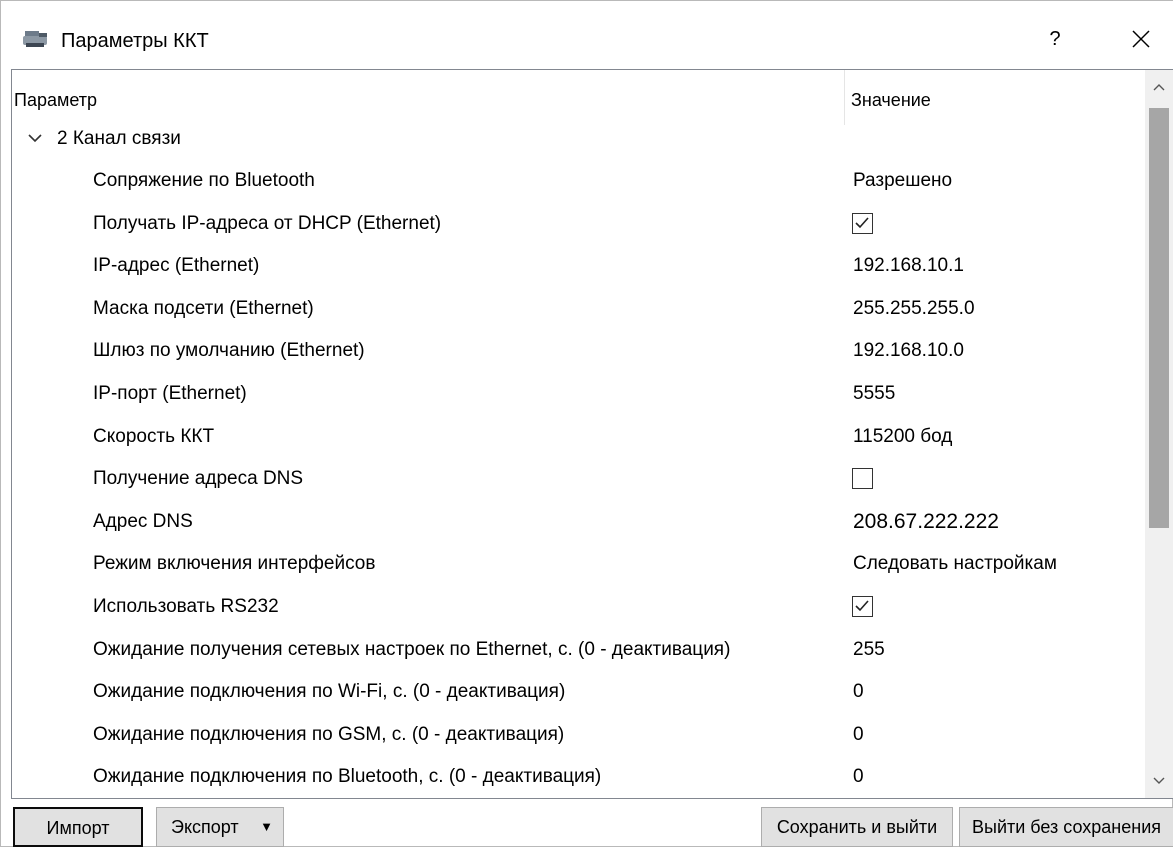  What do you see at coordinates (119, 138) in the screenshot?
I see `group-label: 2 Канал связи` at bounding box center [119, 138].